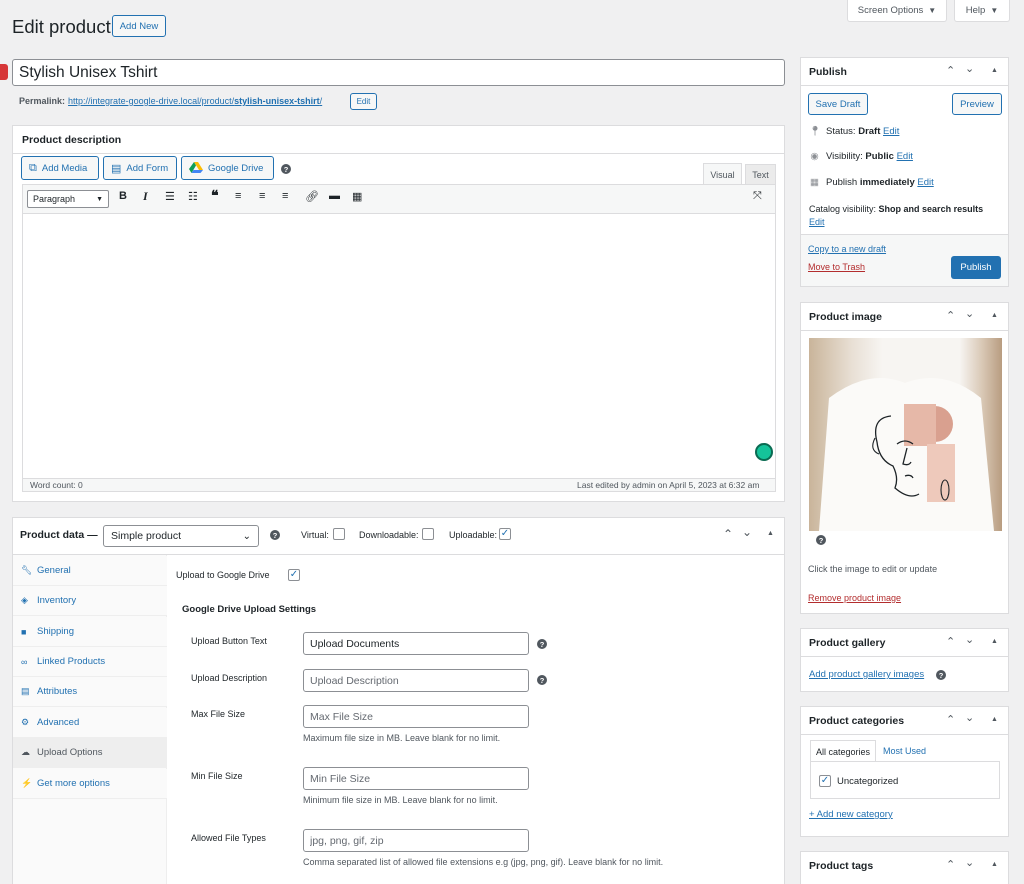 This screenshot has width=1024, height=884. Describe the element at coordinates (123, 196) in the screenshot. I see `bold-icon: B` at that location.